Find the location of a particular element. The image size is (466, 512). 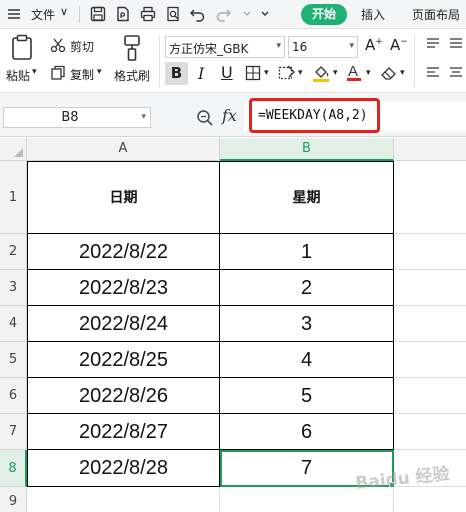

zoom-search-icon is located at coordinates (205, 118).